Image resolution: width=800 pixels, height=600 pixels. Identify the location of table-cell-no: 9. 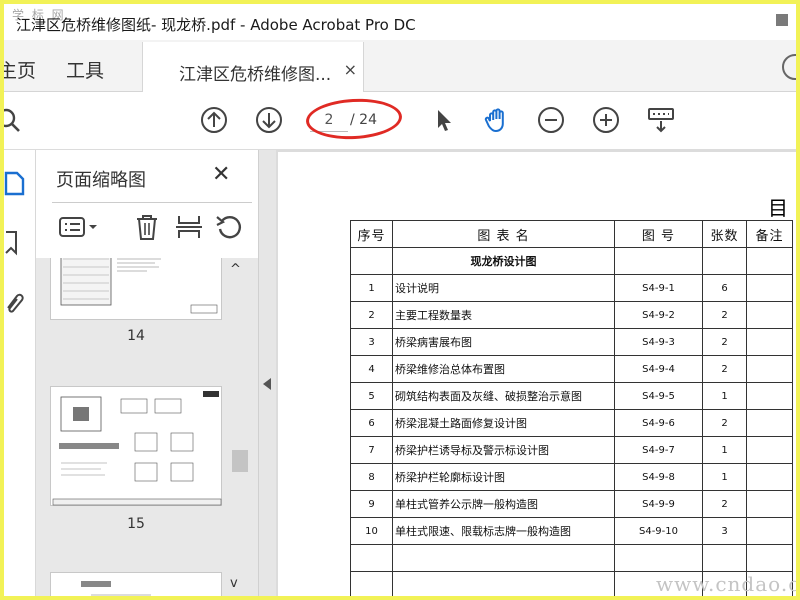
(371, 504).